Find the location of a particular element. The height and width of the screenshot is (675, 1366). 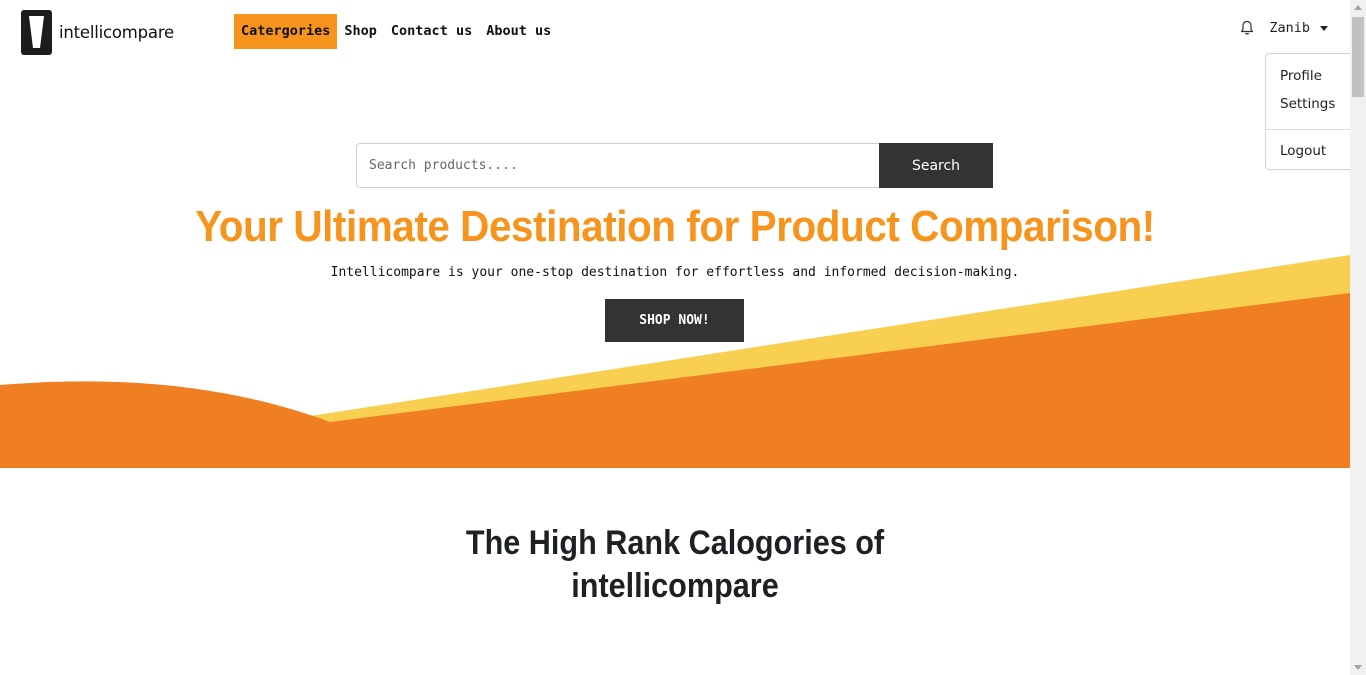

search-button: Search is located at coordinates (936, 165).